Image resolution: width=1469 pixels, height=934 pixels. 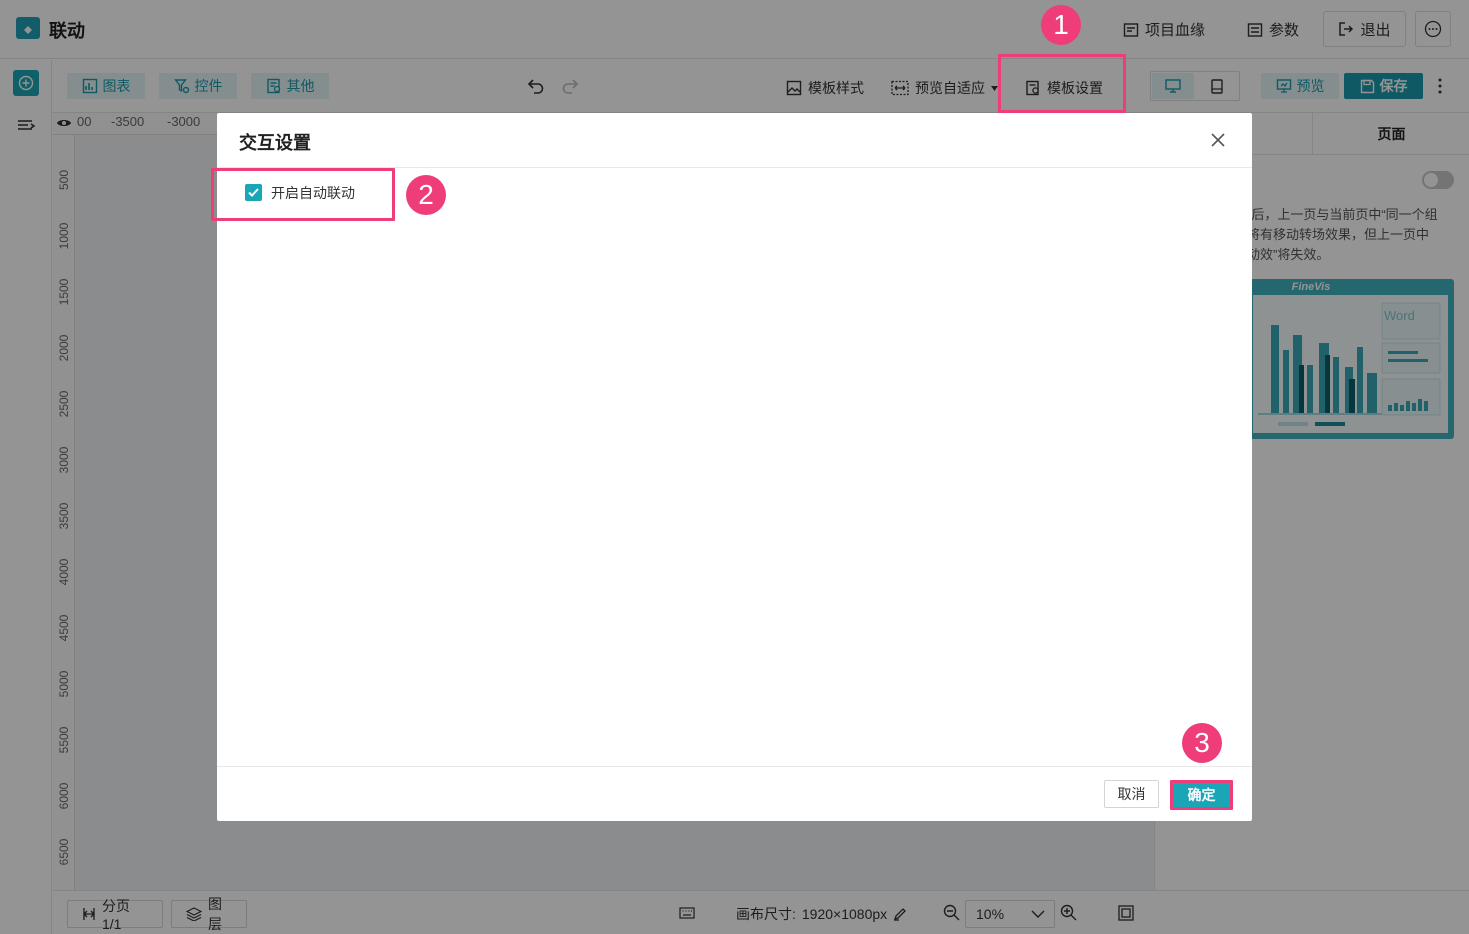 I want to click on dialog-close-button, so click(x=1218, y=140).